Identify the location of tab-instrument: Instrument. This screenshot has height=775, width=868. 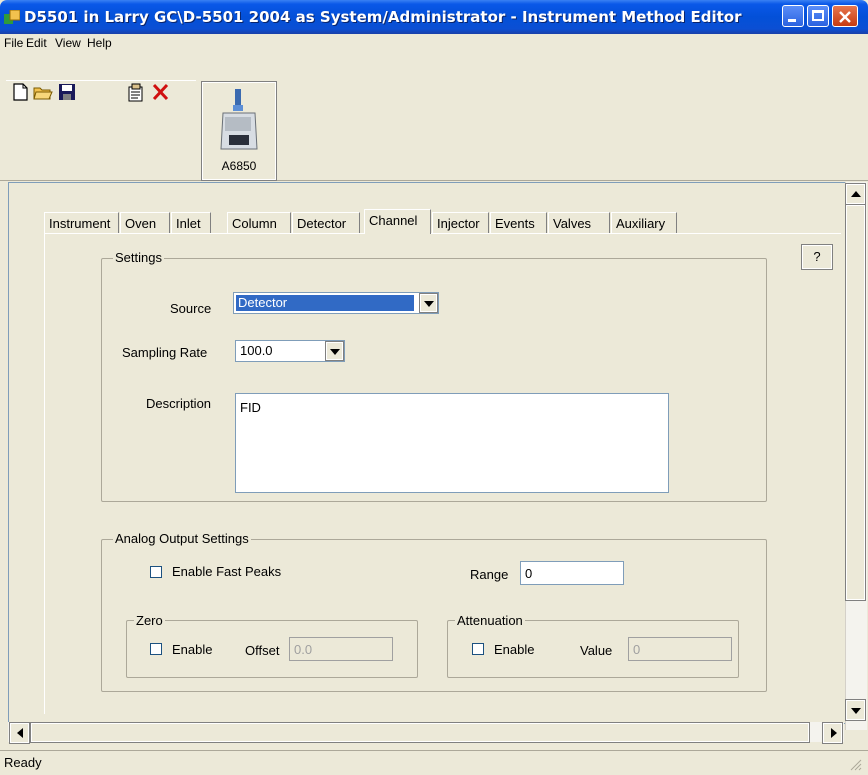
(81, 222).